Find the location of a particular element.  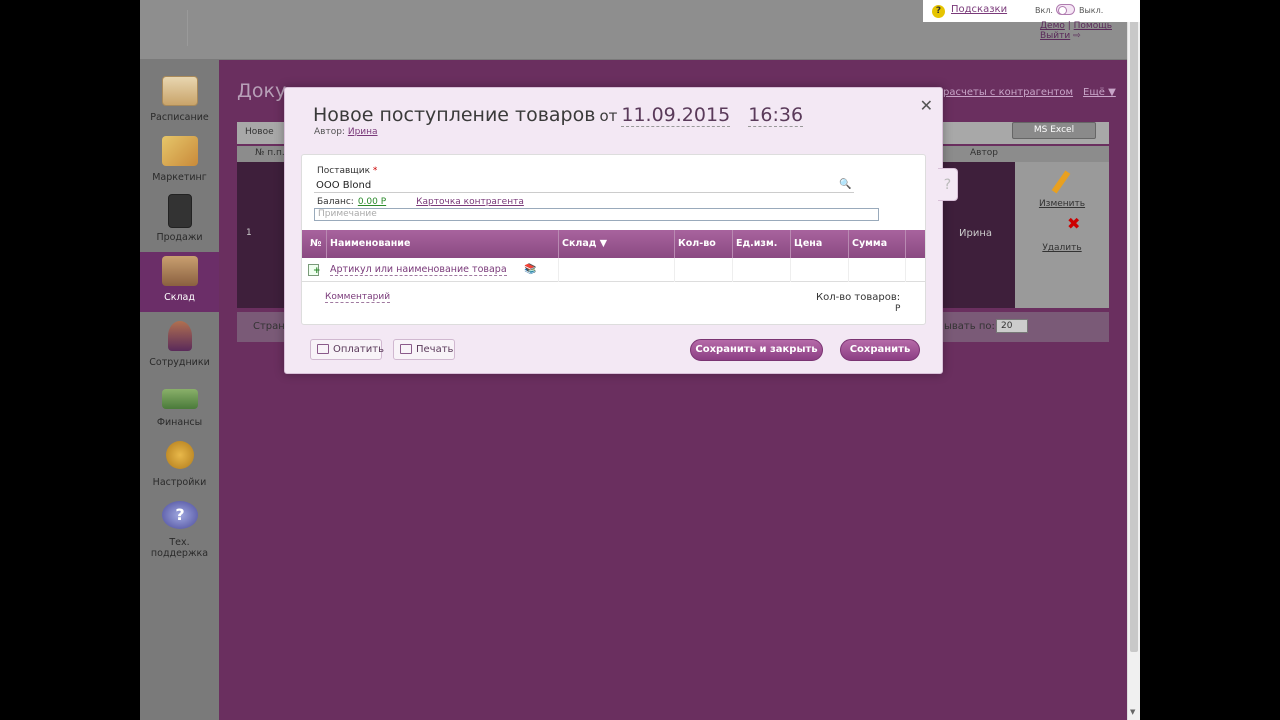

article-input: Артикул или наименование товара is located at coordinates (418, 270).